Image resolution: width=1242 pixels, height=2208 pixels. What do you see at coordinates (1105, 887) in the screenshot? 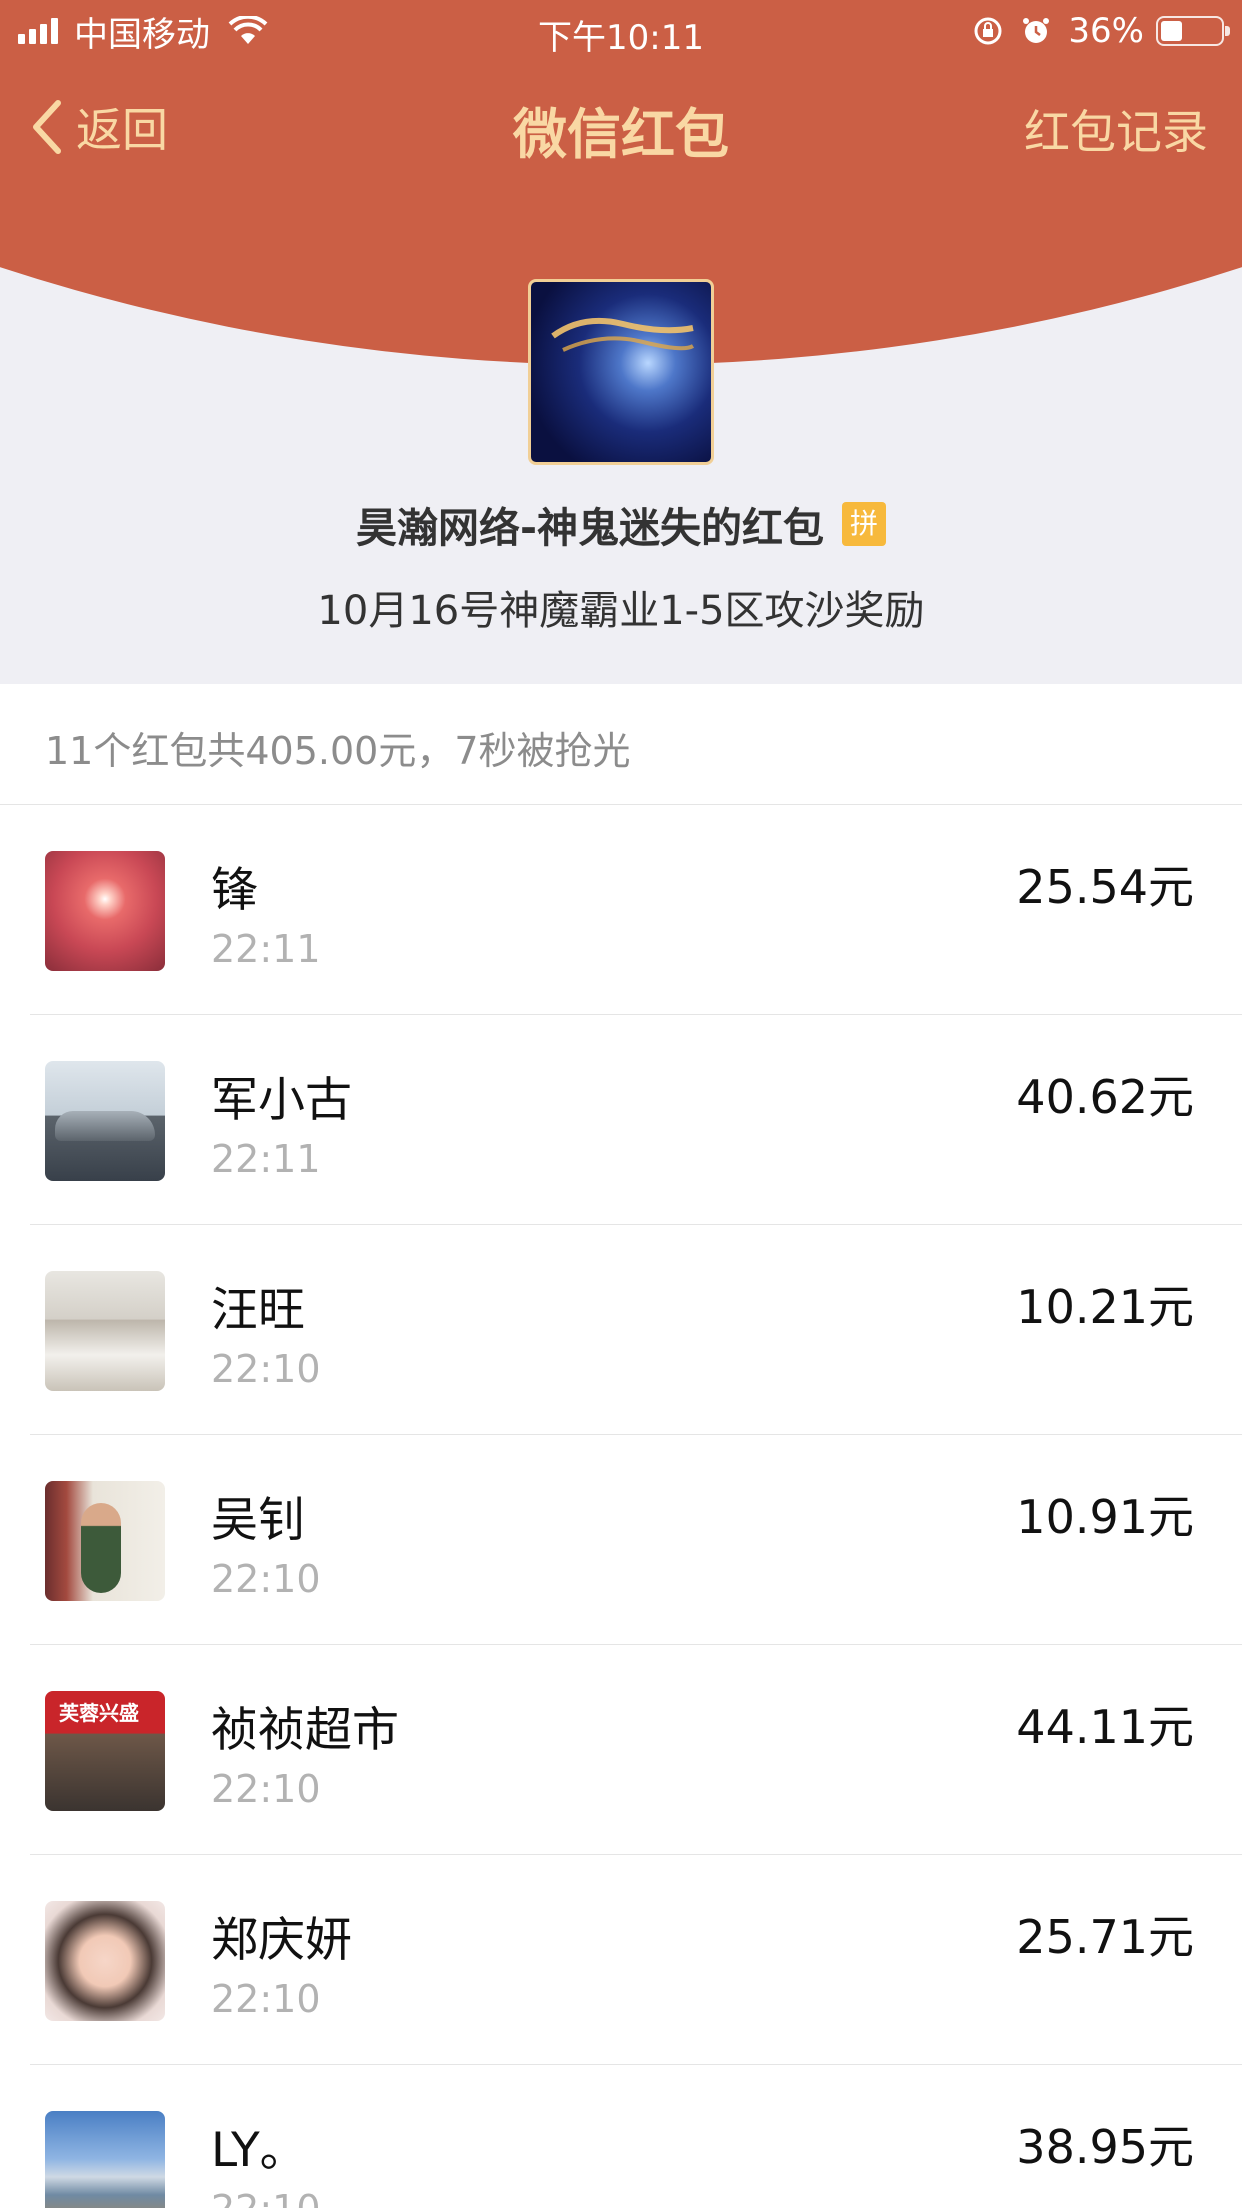
I see `amount: 25.54元` at bounding box center [1105, 887].